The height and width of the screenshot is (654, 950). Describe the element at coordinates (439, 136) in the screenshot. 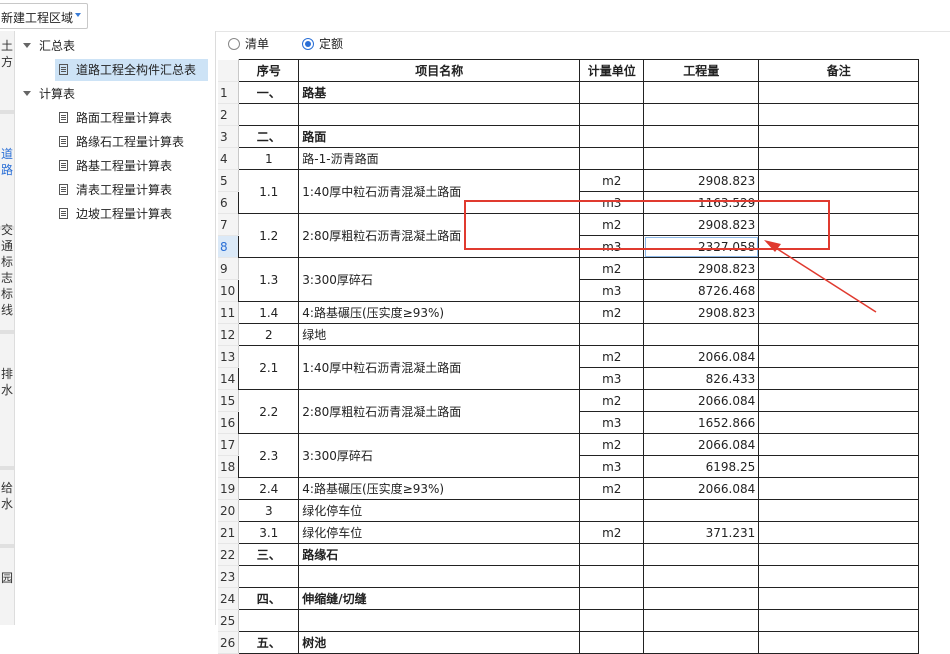

I see `cell-name: 路面` at that location.